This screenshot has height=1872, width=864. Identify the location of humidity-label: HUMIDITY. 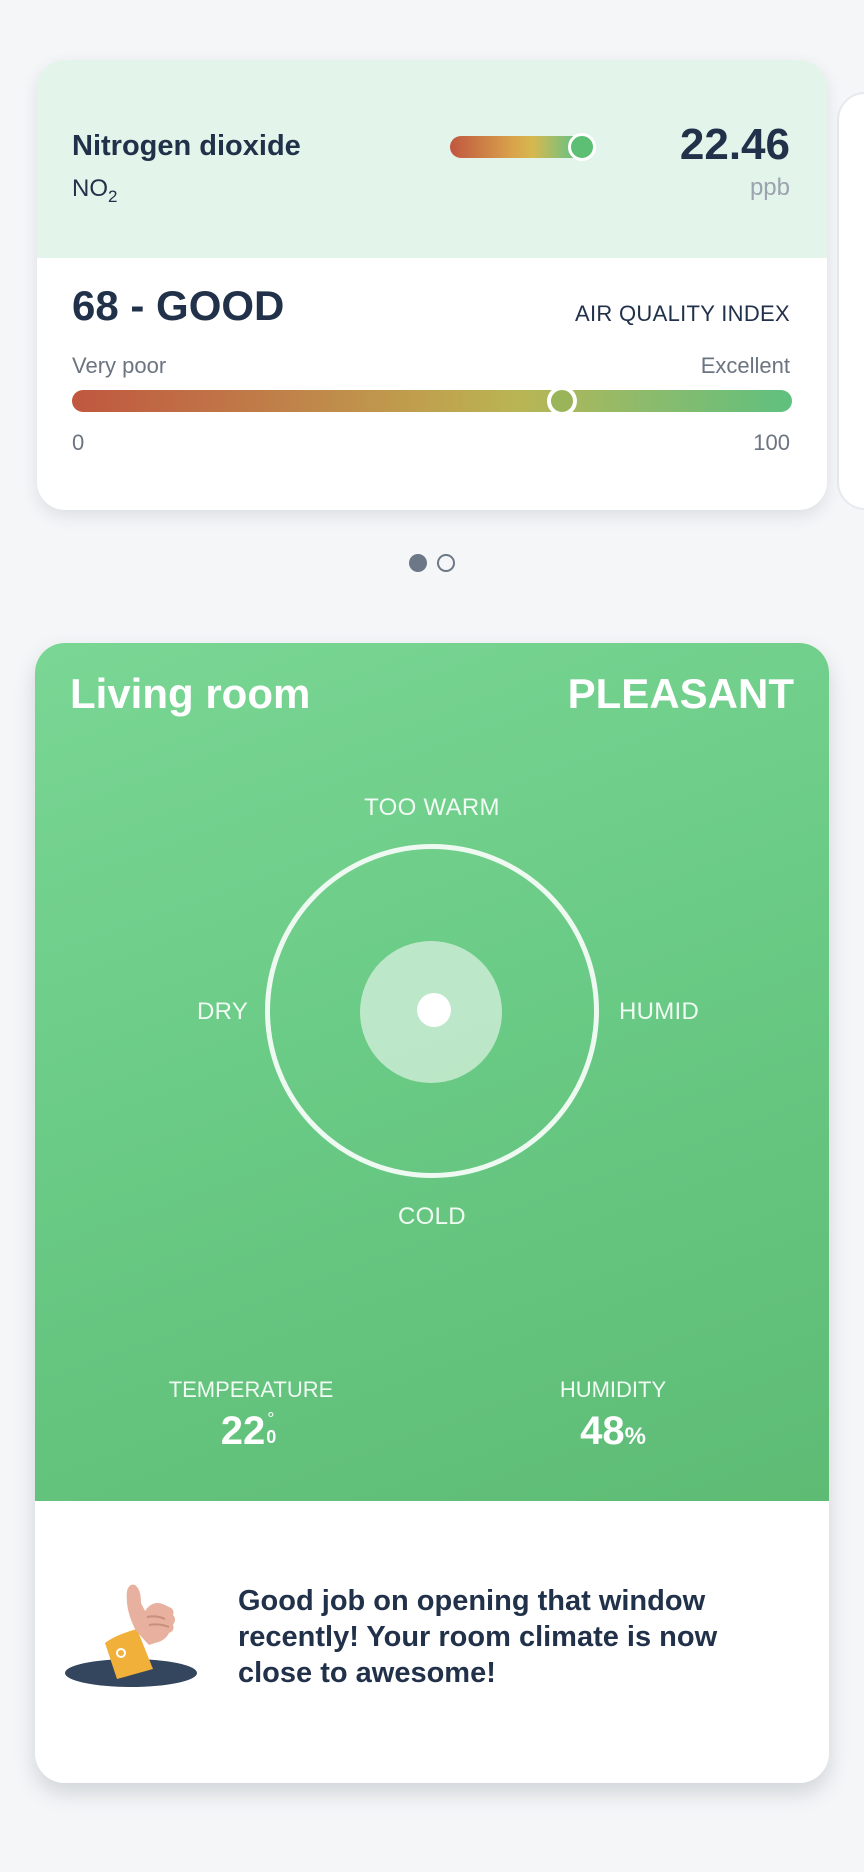
(613, 1389).